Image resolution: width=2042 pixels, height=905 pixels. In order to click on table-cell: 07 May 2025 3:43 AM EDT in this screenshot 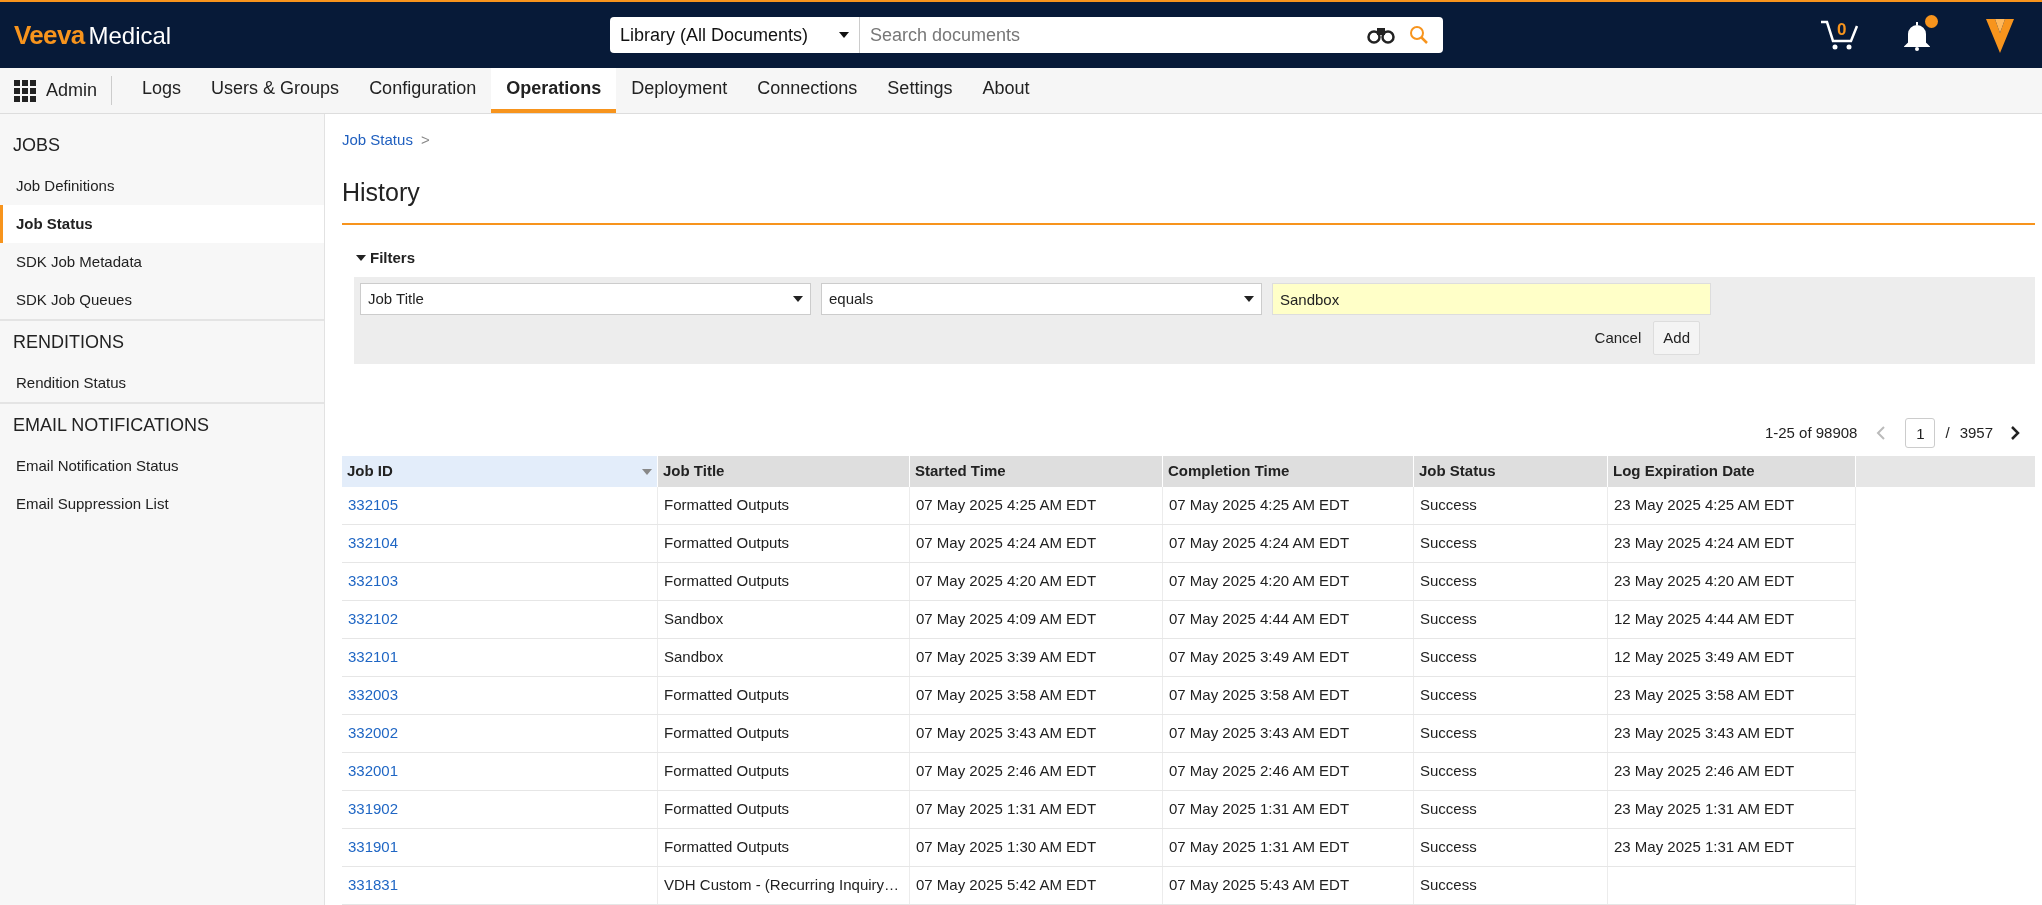, I will do `click(1288, 733)`.